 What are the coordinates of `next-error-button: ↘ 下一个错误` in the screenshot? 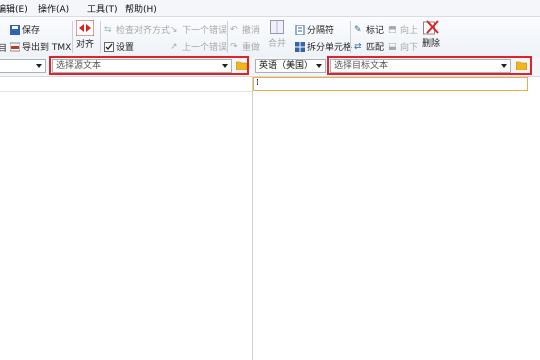 It's located at (199, 30).